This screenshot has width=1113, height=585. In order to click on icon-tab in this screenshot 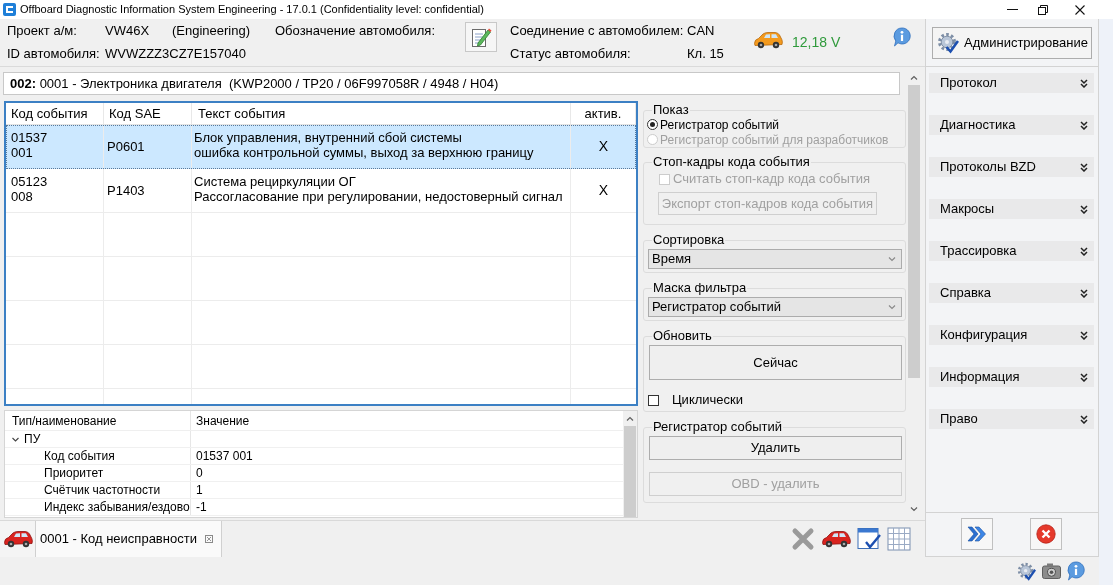, I will do `click(18, 539)`.